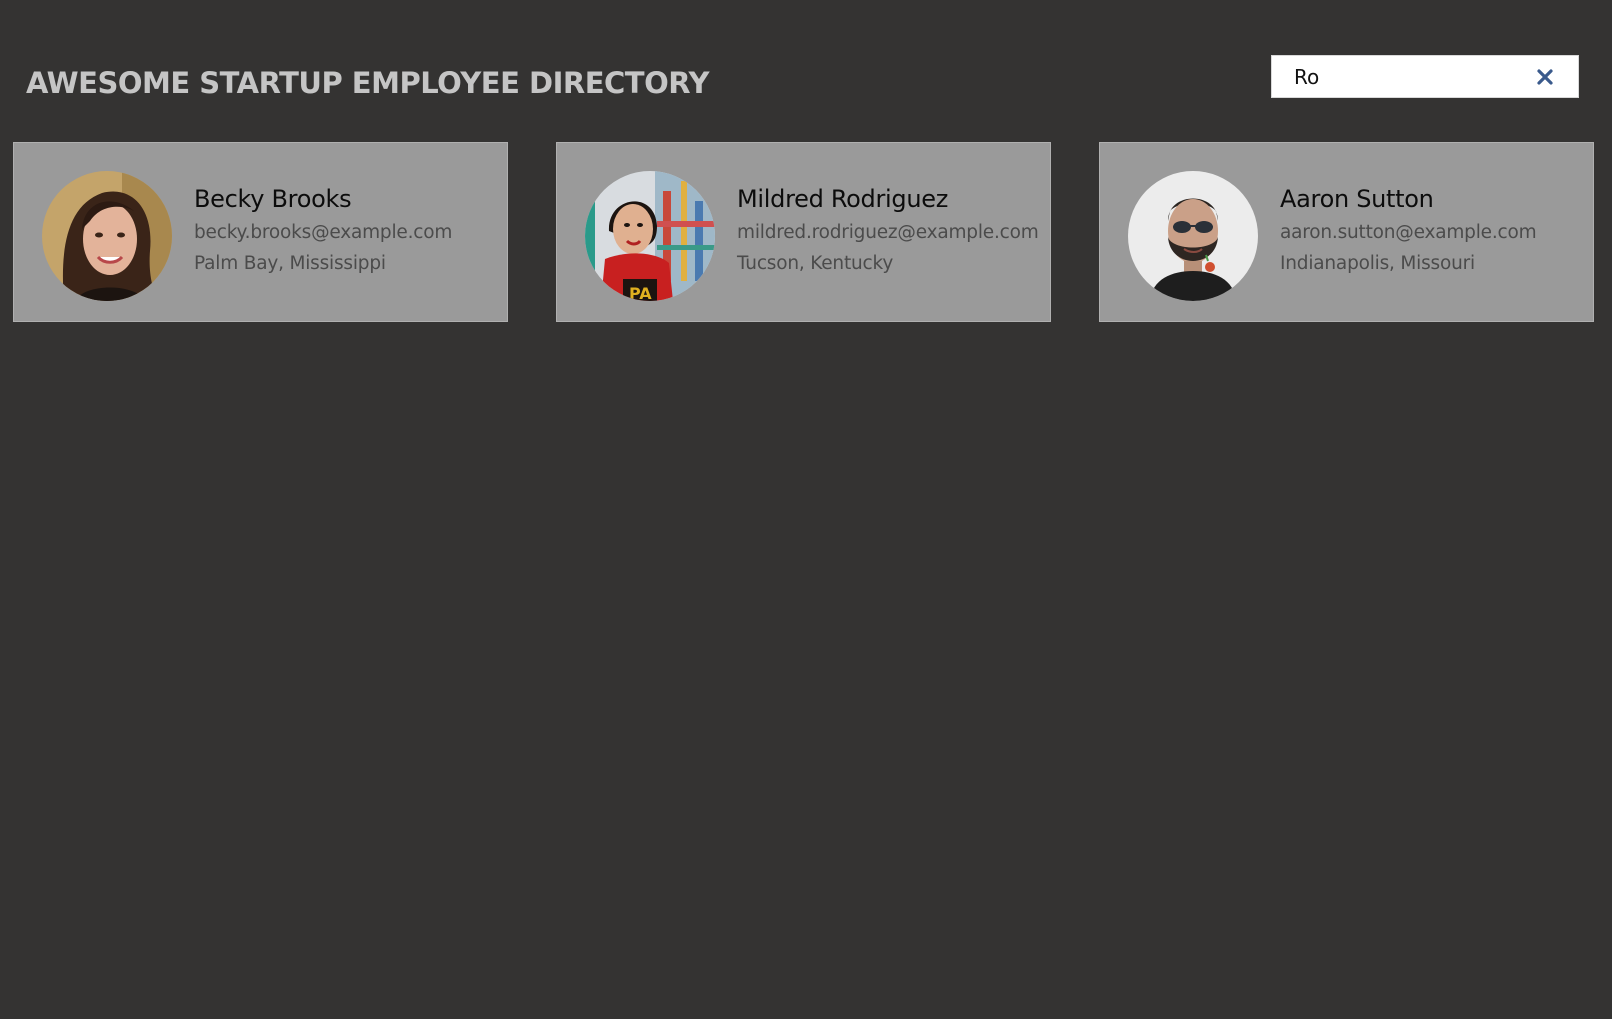 The image size is (1612, 1019). Describe the element at coordinates (323, 232) in the screenshot. I see `employee-email: becky.brooks@example.com` at that location.